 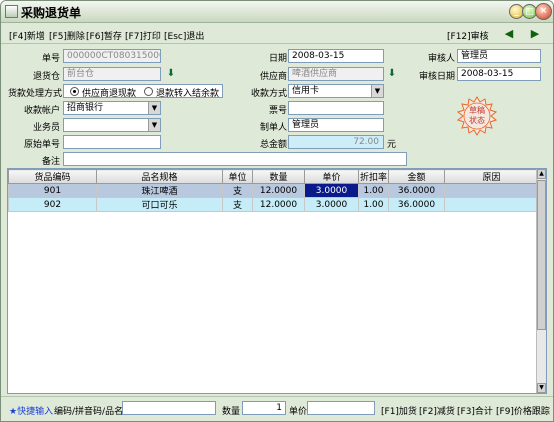 I want to click on total-button: [F3]合计, so click(x=475, y=410).